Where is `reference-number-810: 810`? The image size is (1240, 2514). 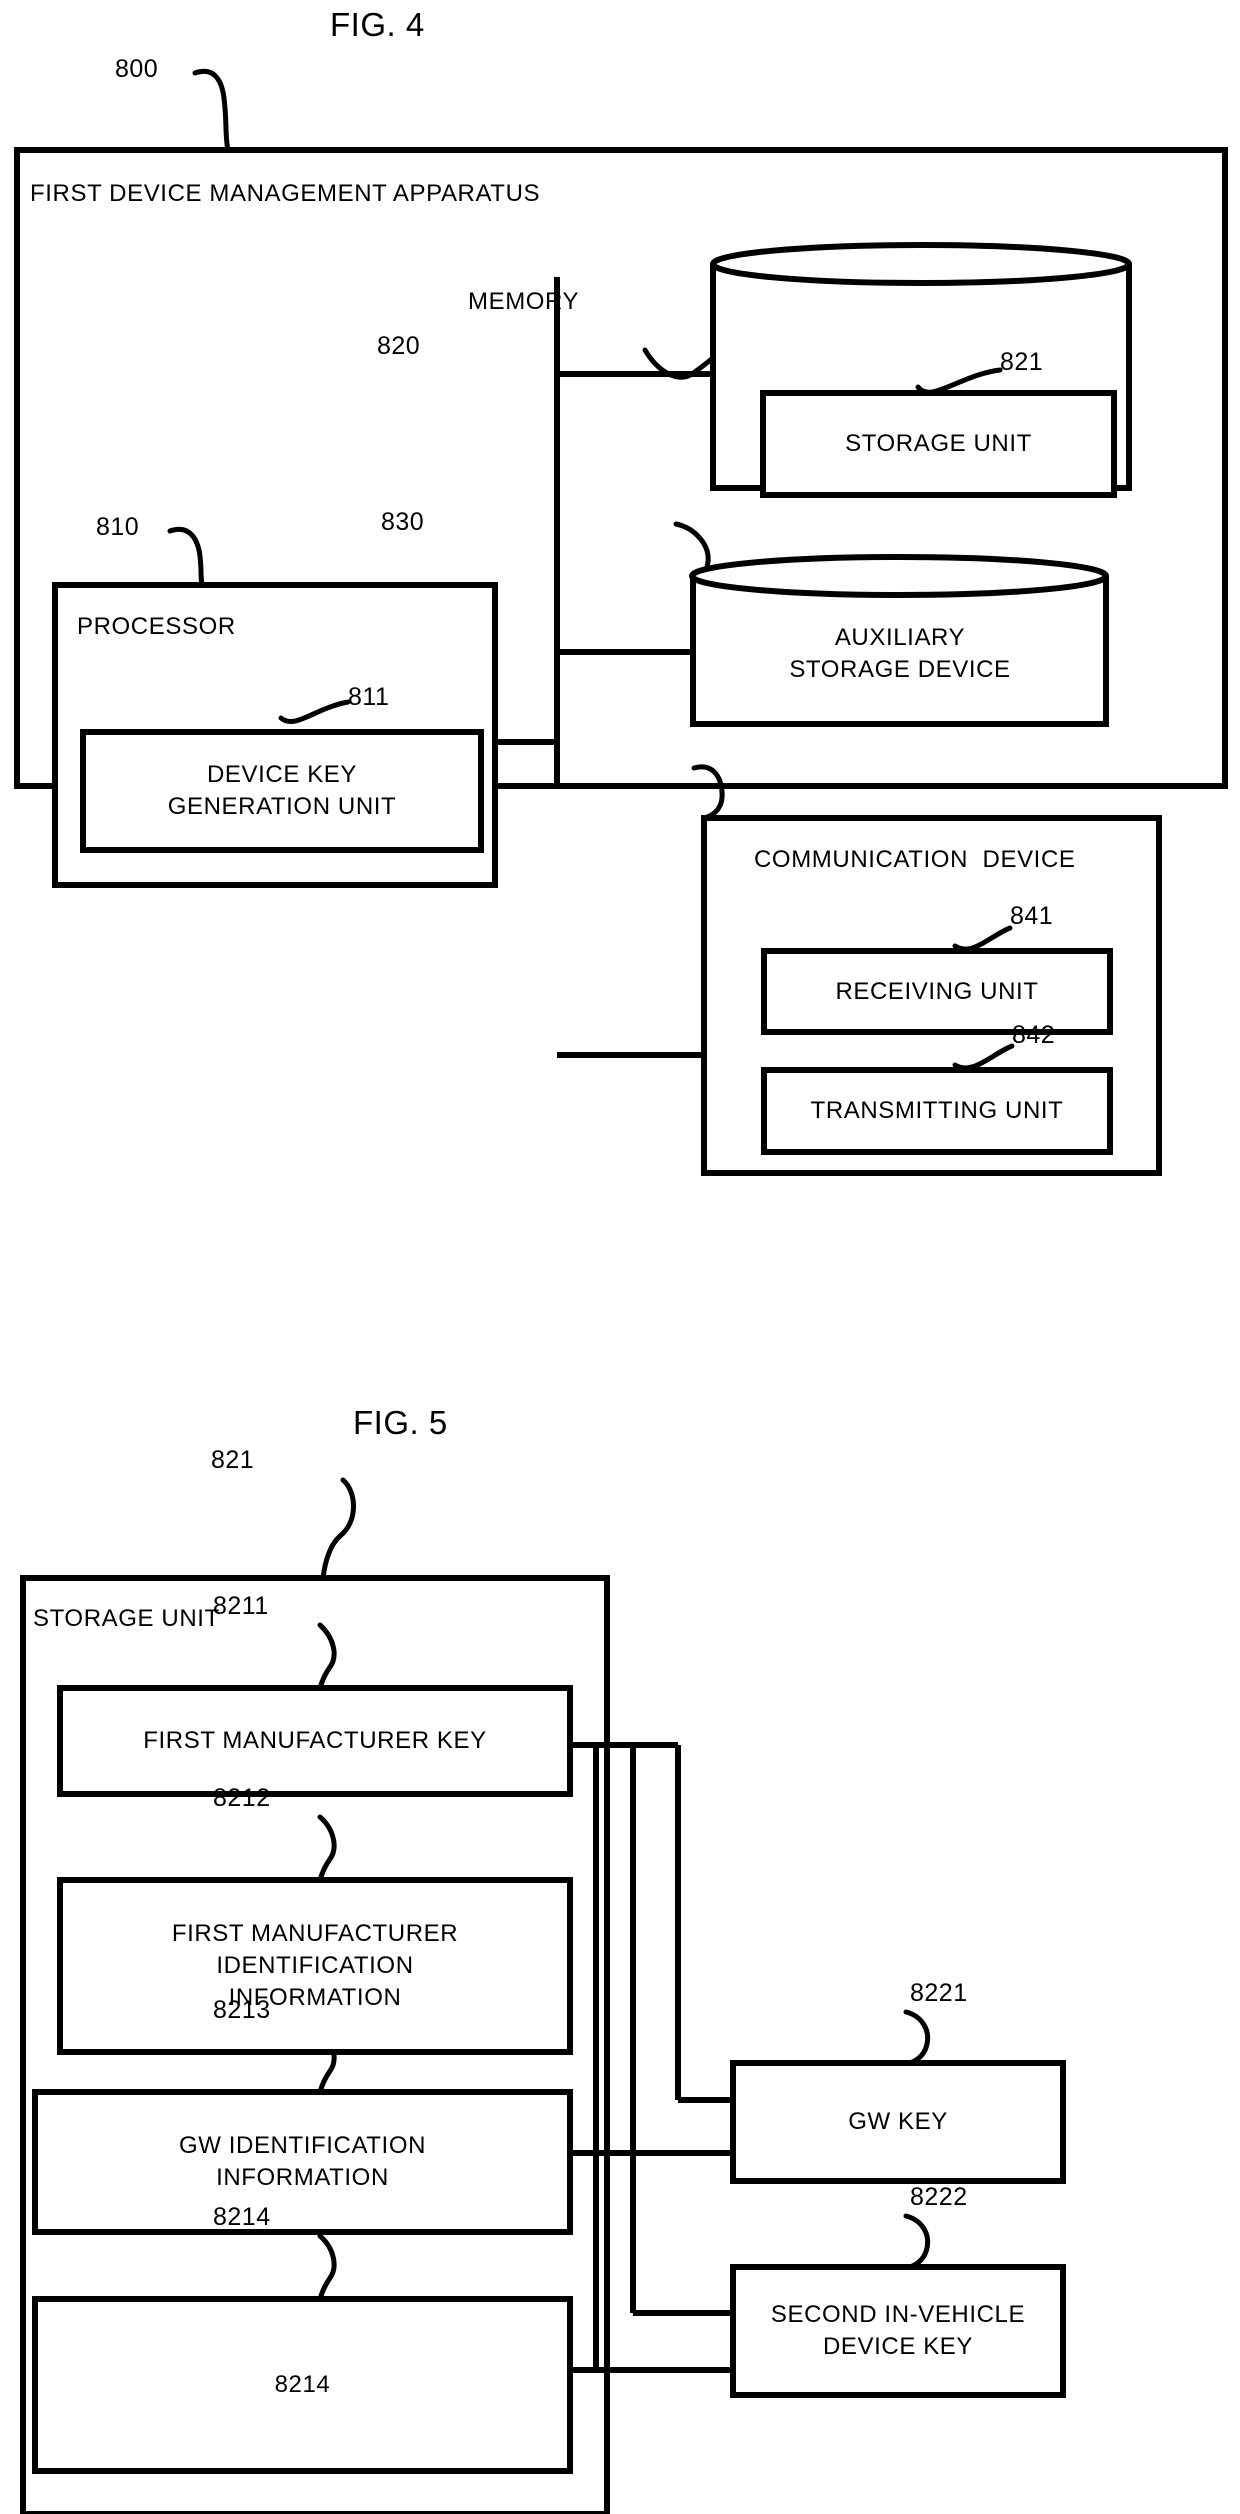 reference-number-810: 810 is located at coordinates (118, 527).